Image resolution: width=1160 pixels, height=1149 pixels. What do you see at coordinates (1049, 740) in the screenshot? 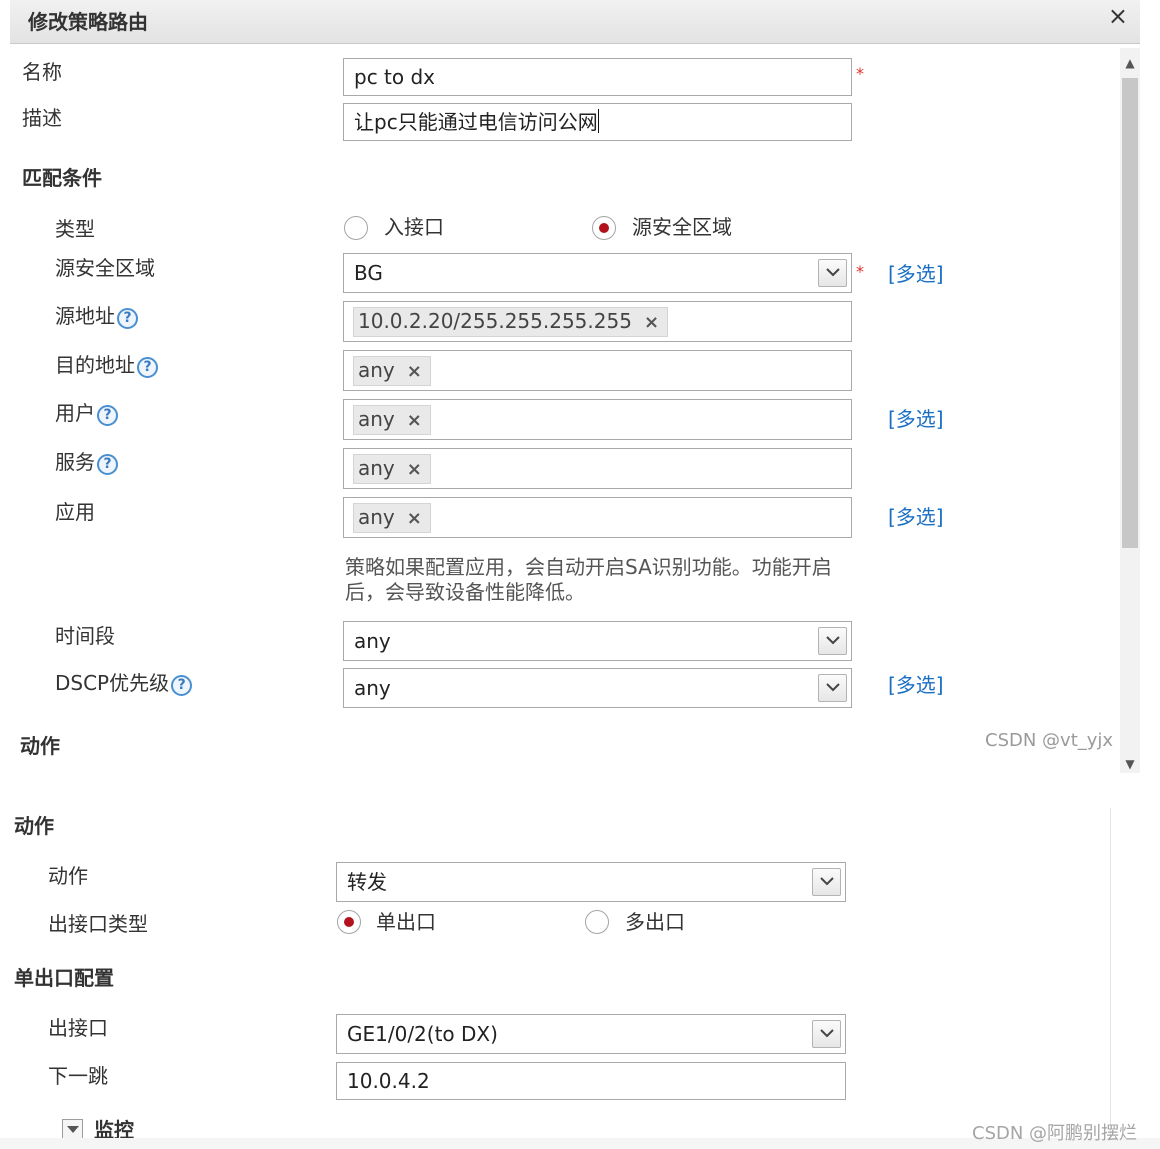
I see `watermark-top: CSDN @vt_yjx` at bounding box center [1049, 740].